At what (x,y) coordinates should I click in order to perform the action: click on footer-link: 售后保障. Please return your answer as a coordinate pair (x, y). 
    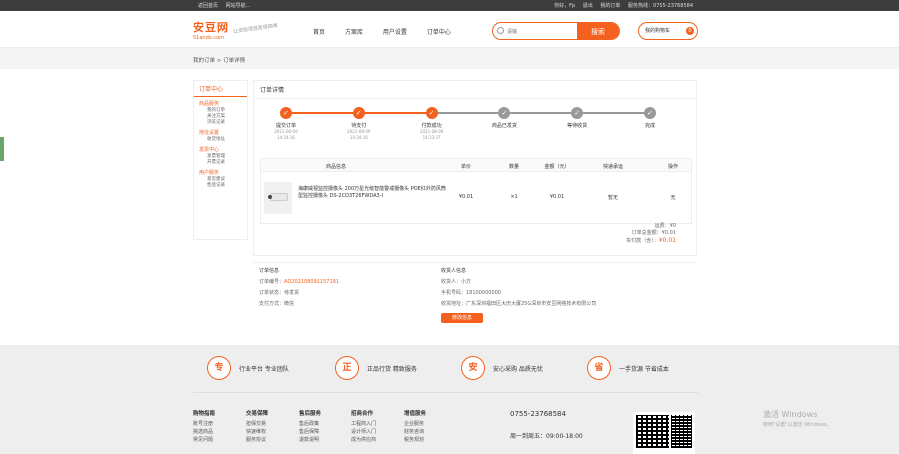
    Looking at the image, I should click on (310, 432).